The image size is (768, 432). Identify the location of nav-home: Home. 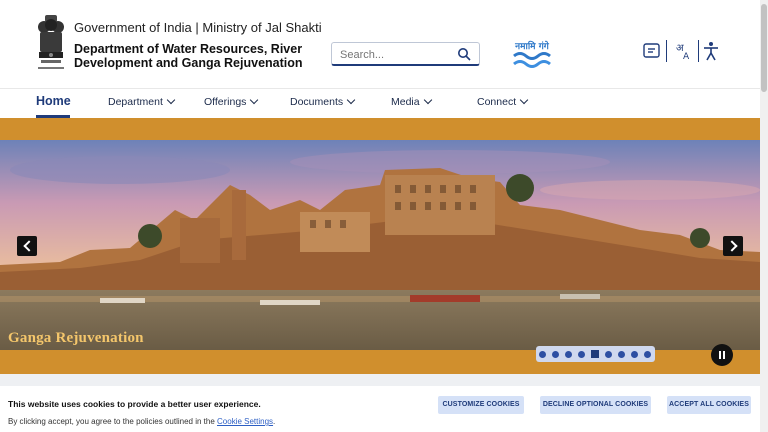
(53, 101).